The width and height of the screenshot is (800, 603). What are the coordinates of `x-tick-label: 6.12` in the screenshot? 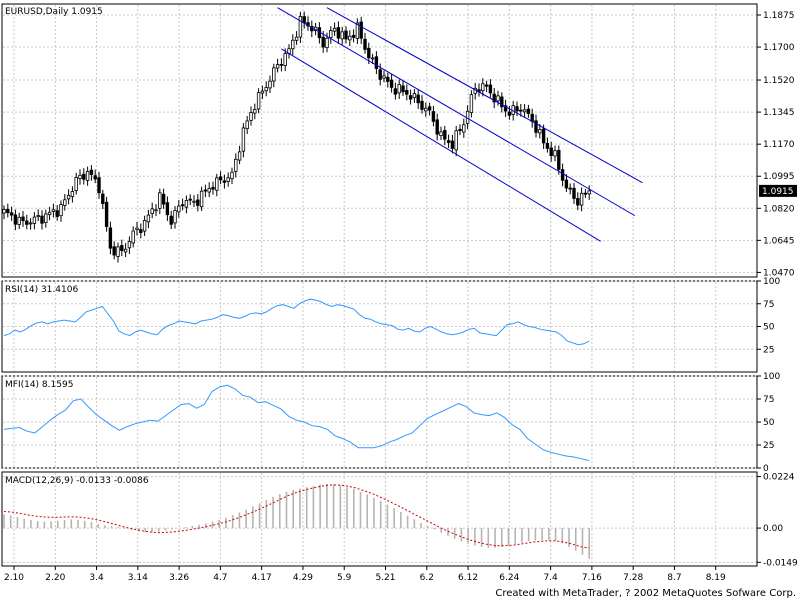 It's located at (468, 578).